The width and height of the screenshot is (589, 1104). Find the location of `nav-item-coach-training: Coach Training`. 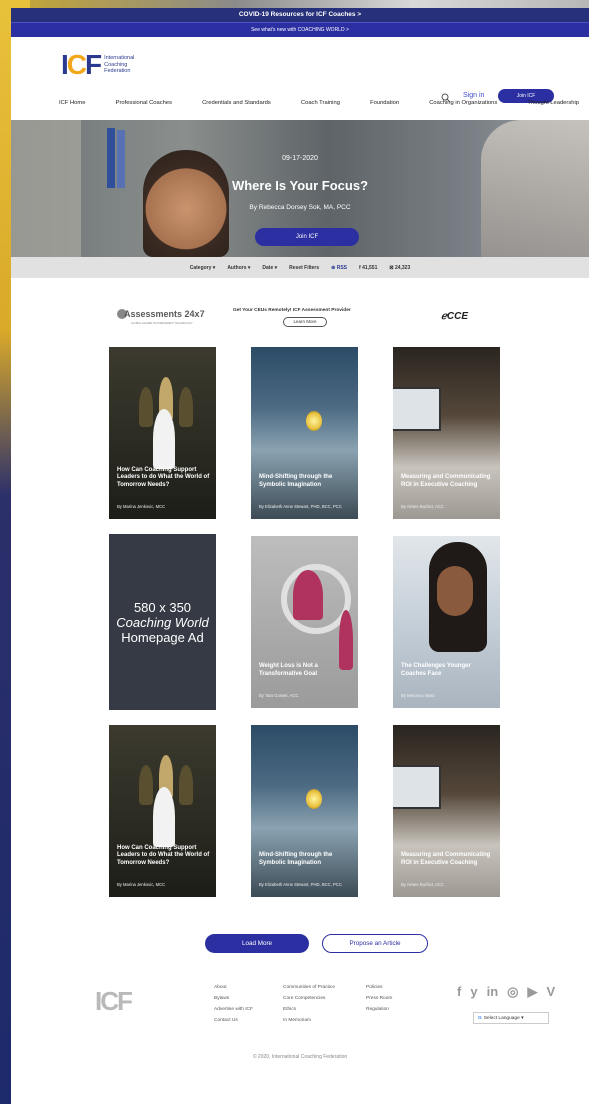

nav-item-coach-training: Coach Training is located at coordinates (320, 103).